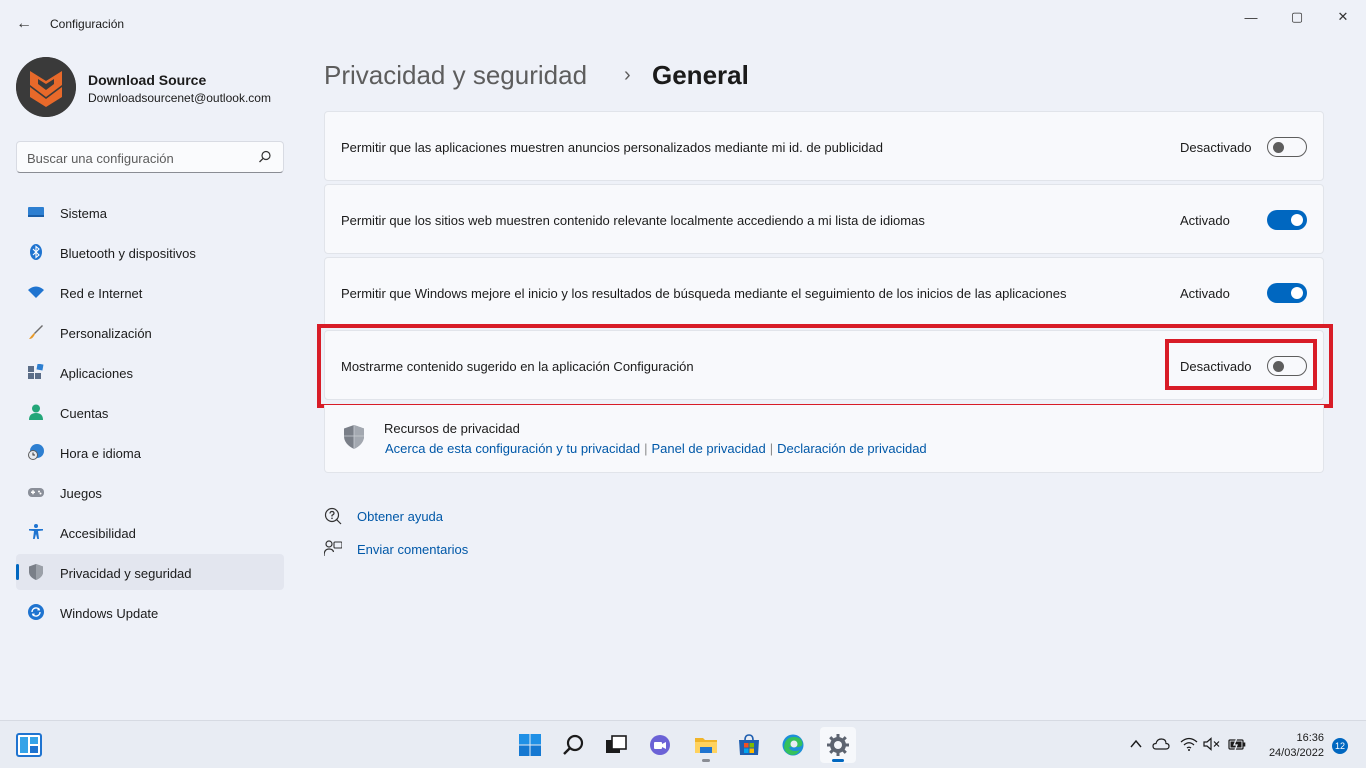  What do you see at coordinates (36, 412) in the screenshot?
I see `person-icon` at bounding box center [36, 412].